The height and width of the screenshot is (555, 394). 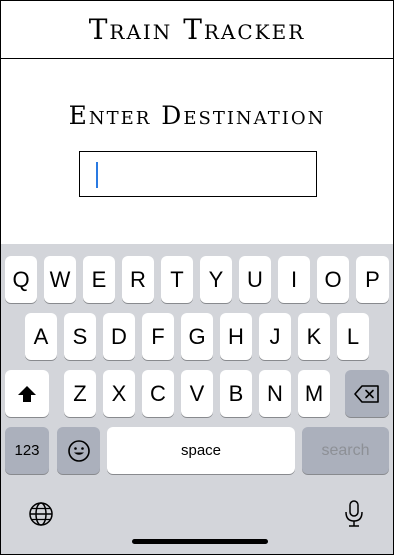 I want to click on destination-prompt: Enter Destination, so click(x=197, y=115).